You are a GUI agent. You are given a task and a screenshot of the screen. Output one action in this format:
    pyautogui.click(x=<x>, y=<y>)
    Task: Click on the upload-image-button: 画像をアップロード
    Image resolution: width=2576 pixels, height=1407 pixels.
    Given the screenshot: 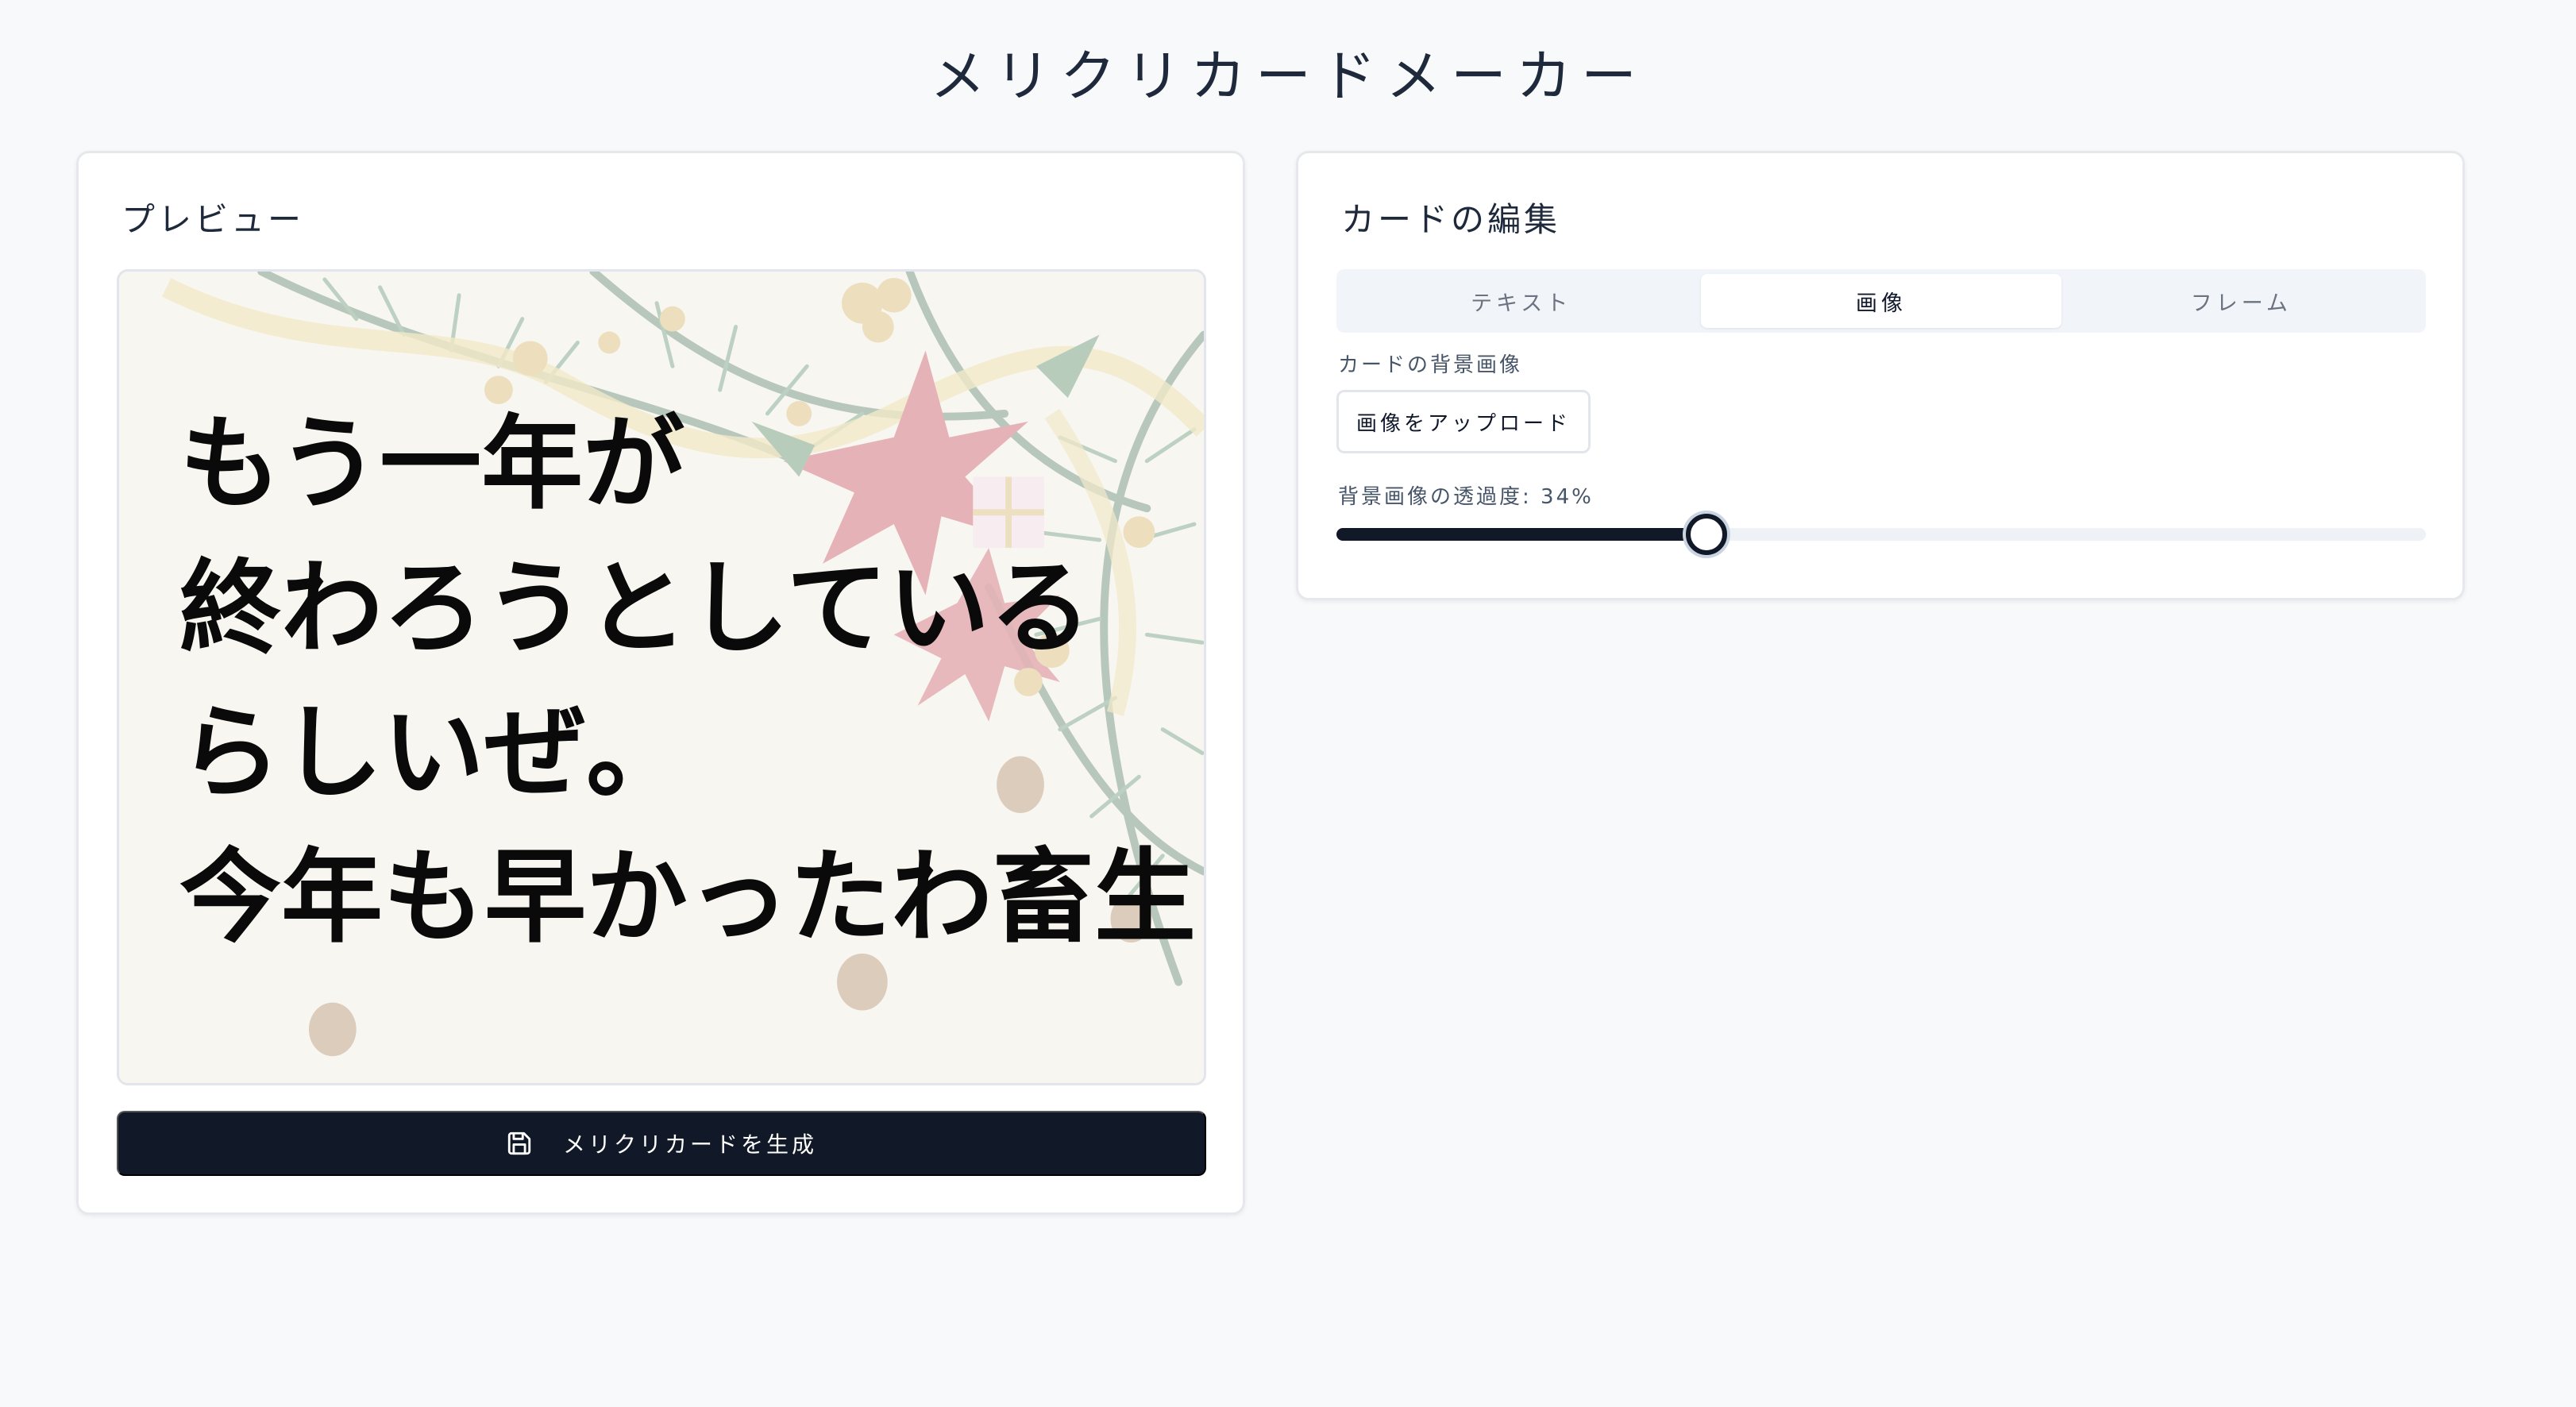 What is the action you would take?
    pyautogui.click(x=1463, y=421)
    